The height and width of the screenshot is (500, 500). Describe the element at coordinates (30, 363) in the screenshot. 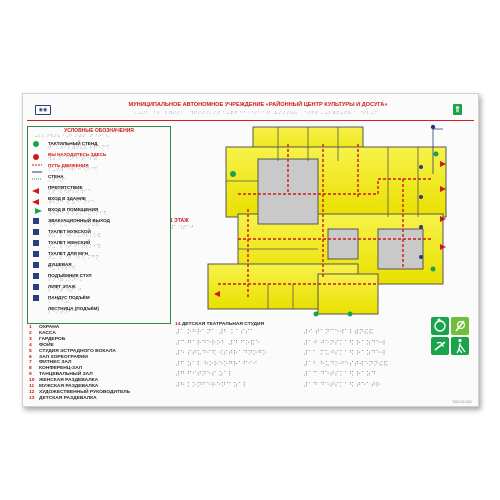

I see `room-number: 7` at that location.